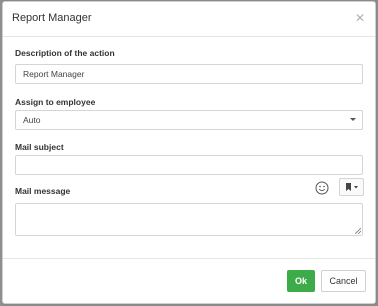 Image resolution: width=378 pixels, height=306 pixels. What do you see at coordinates (348, 187) in the screenshot?
I see `bookmark-icon` at bounding box center [348, 187].